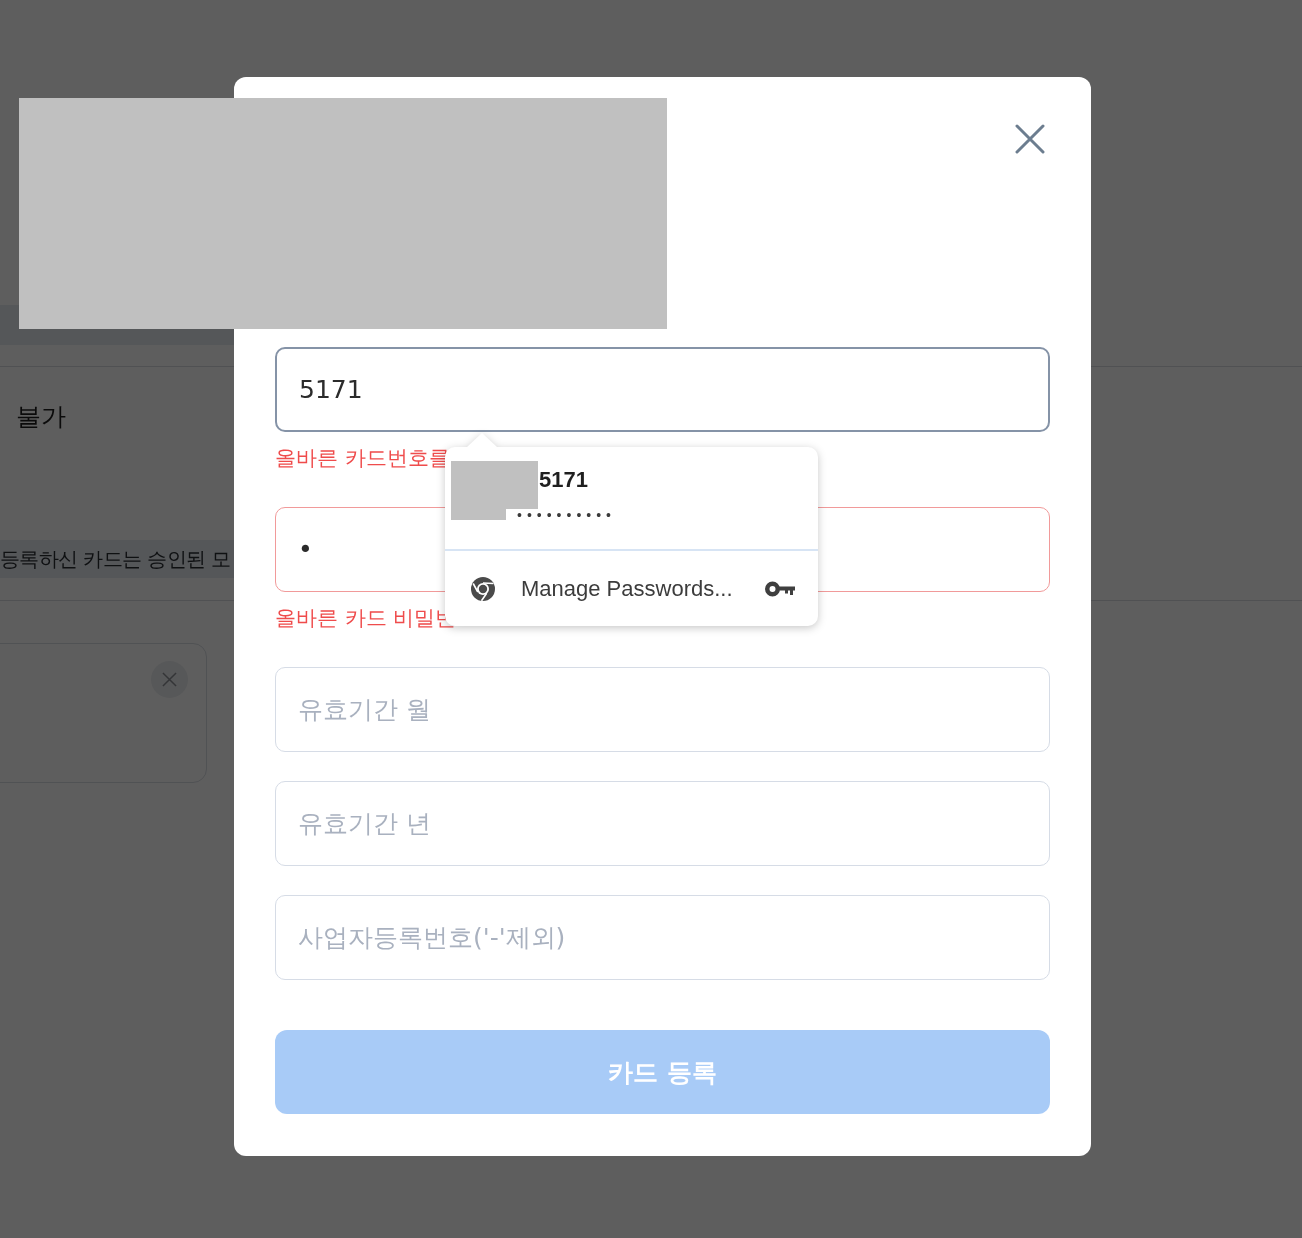  What do you see at coordinates (662, 937) in the screenshot?
I see `input-field: 사업자등록번호('-'제외)` at bounding box center [662, 937].